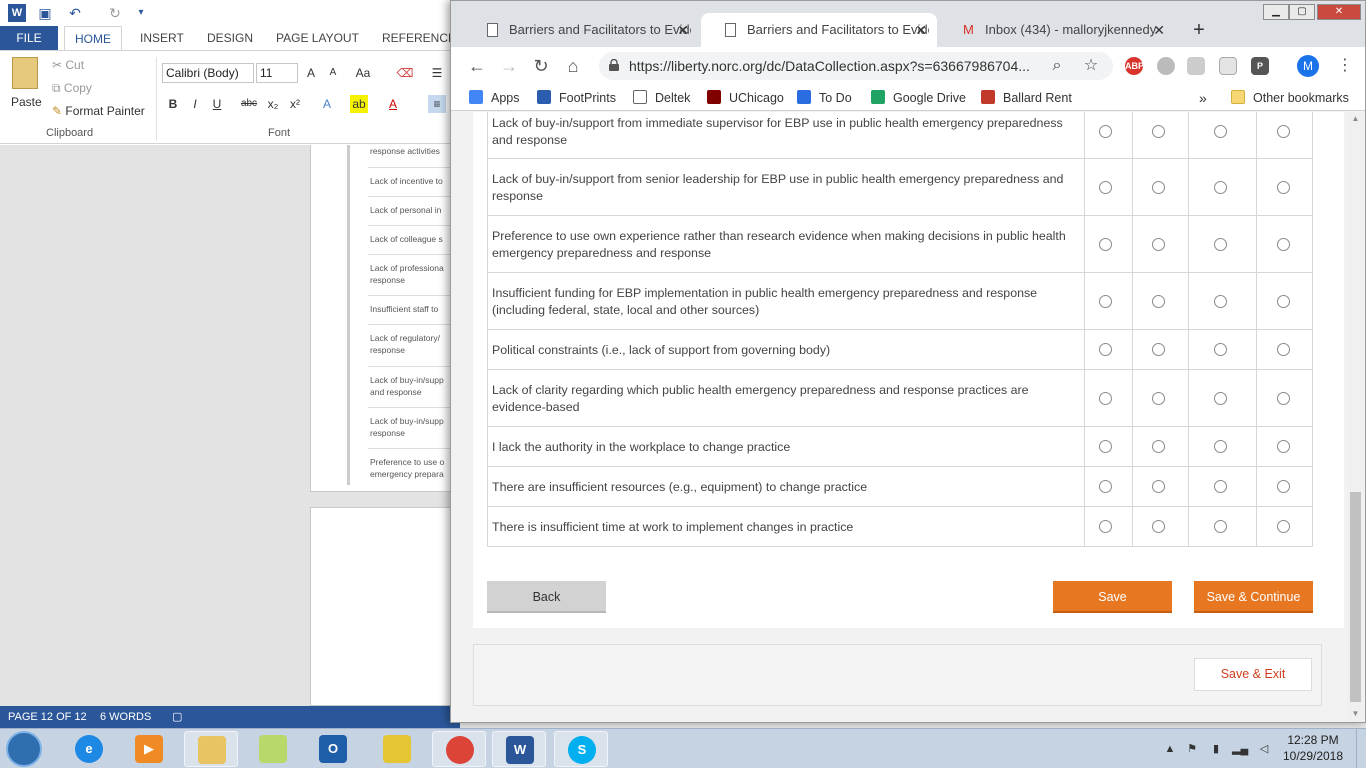  I want to click on text-effects-icon: A, so click(327, 104).